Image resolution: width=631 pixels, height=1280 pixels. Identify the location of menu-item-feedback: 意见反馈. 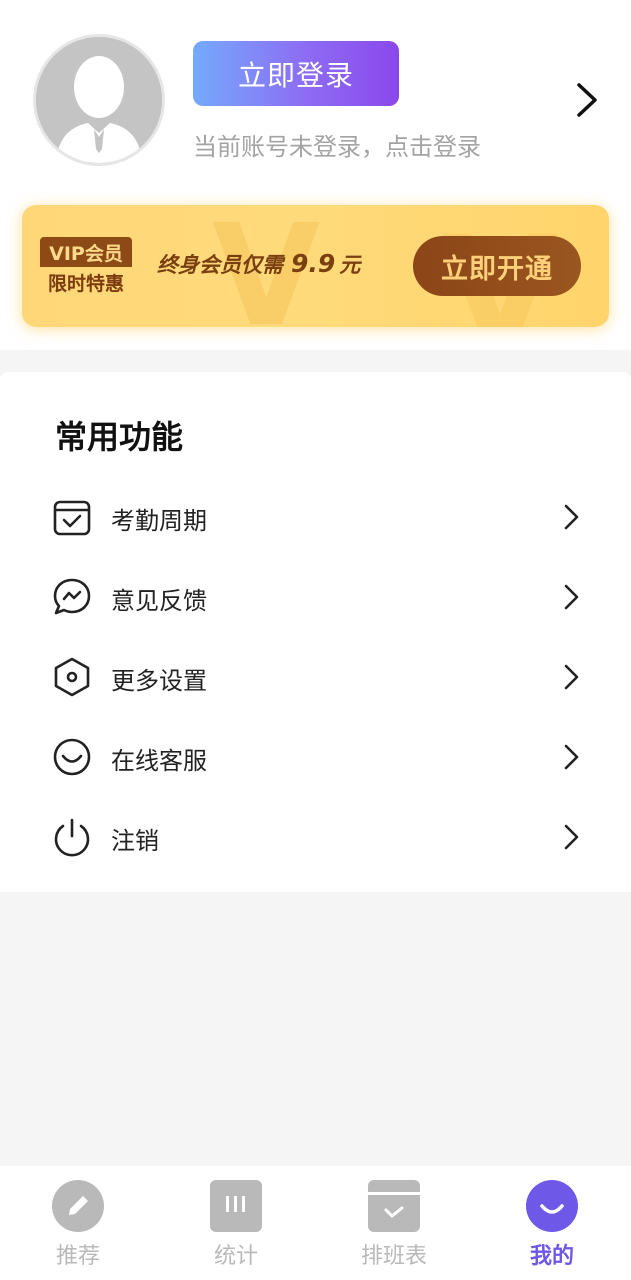
(315, 596).